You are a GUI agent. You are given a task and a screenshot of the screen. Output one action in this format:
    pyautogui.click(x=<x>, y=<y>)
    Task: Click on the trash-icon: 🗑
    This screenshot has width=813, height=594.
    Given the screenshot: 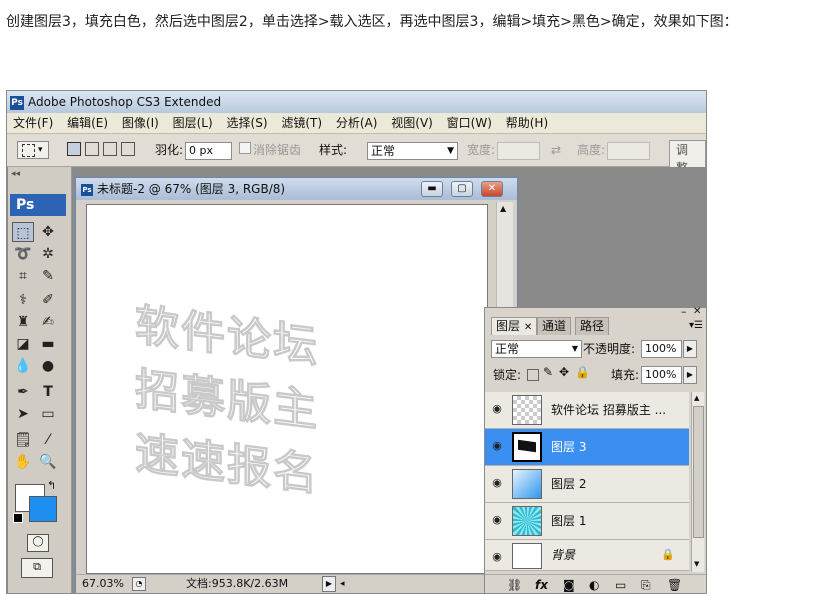 What is the action you would take?
    pyautogui.click(x=674, y=584)
    